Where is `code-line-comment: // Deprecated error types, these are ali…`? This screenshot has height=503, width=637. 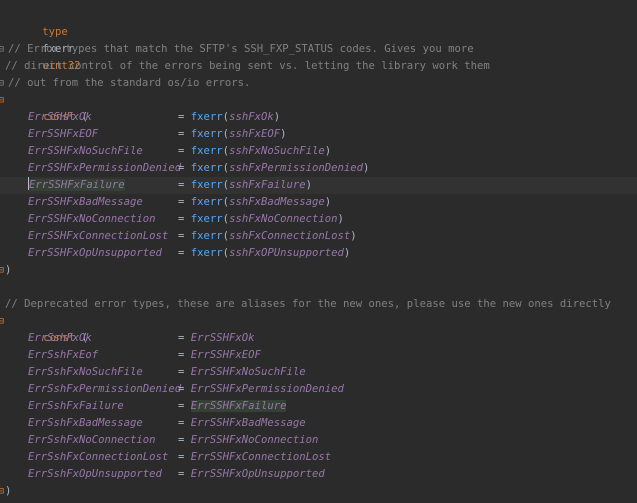
code-line-comment: // Deprecated error types, these are ali… is located at coordinates (318, 304).